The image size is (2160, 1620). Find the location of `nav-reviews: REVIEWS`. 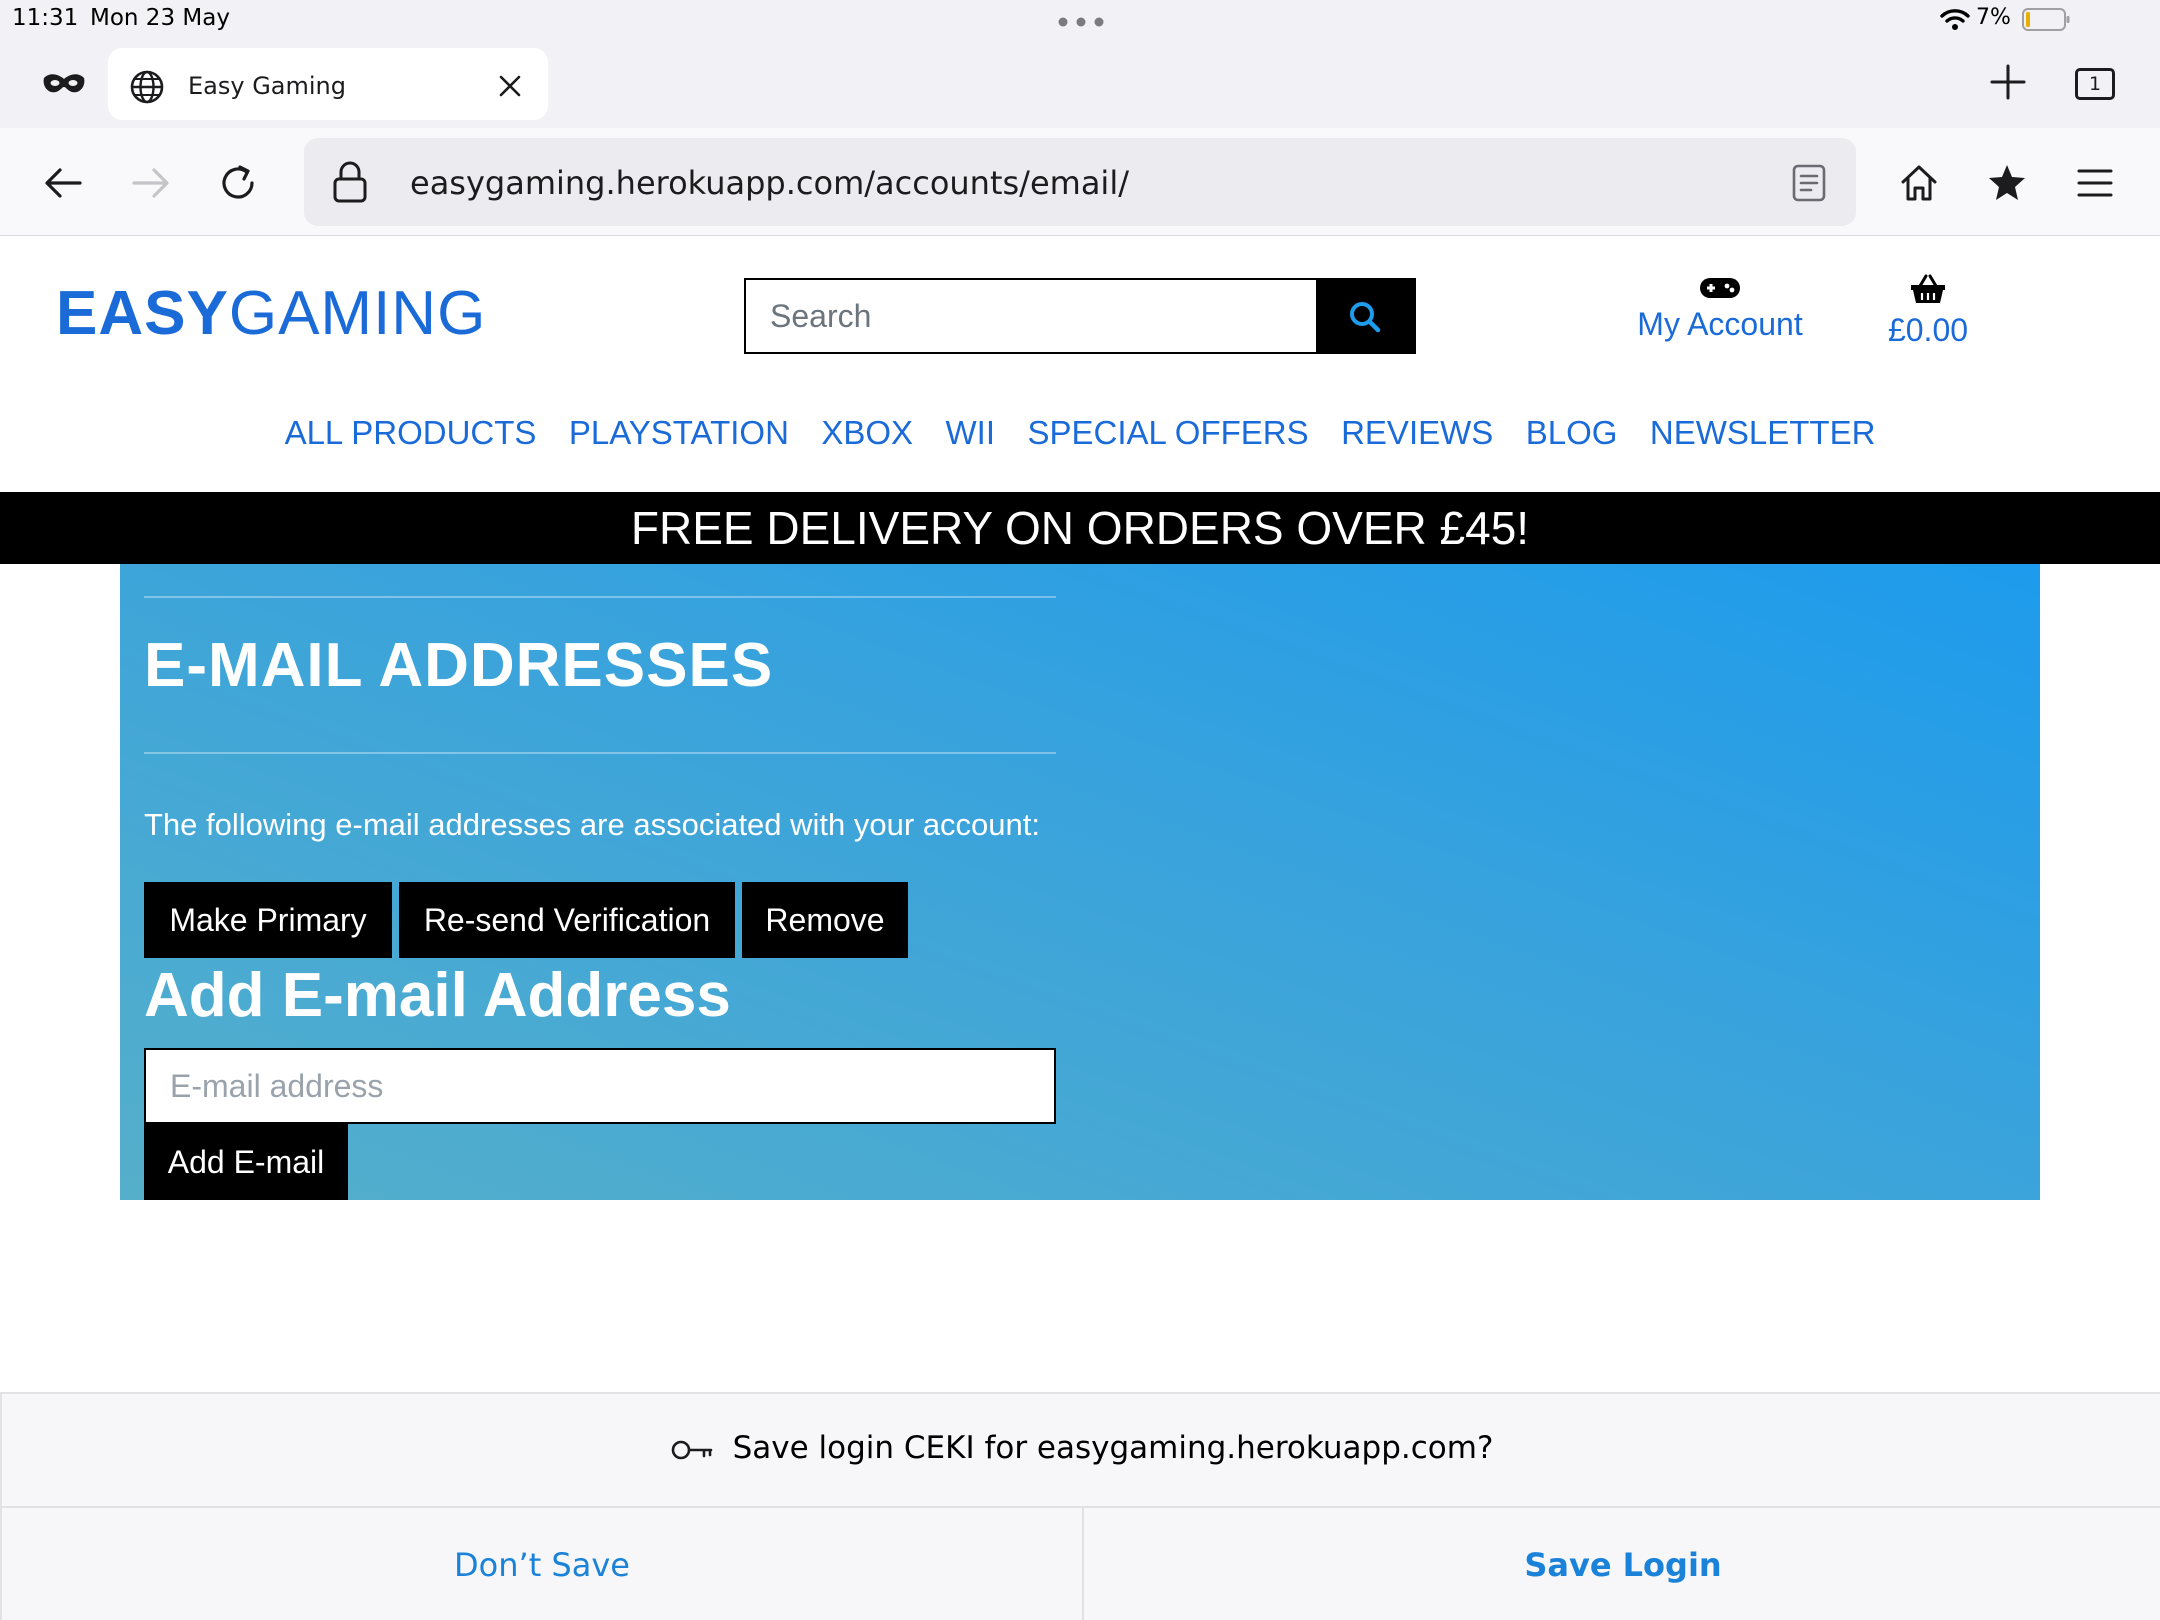

nav-reviews: REVIEWS is located at coordinates (1417, 433).